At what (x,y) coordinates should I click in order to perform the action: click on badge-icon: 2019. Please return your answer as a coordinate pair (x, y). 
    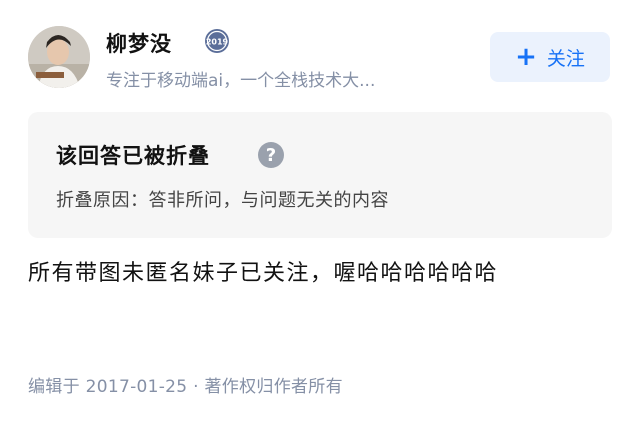
    Looking at the image, I should click on (217, 41).